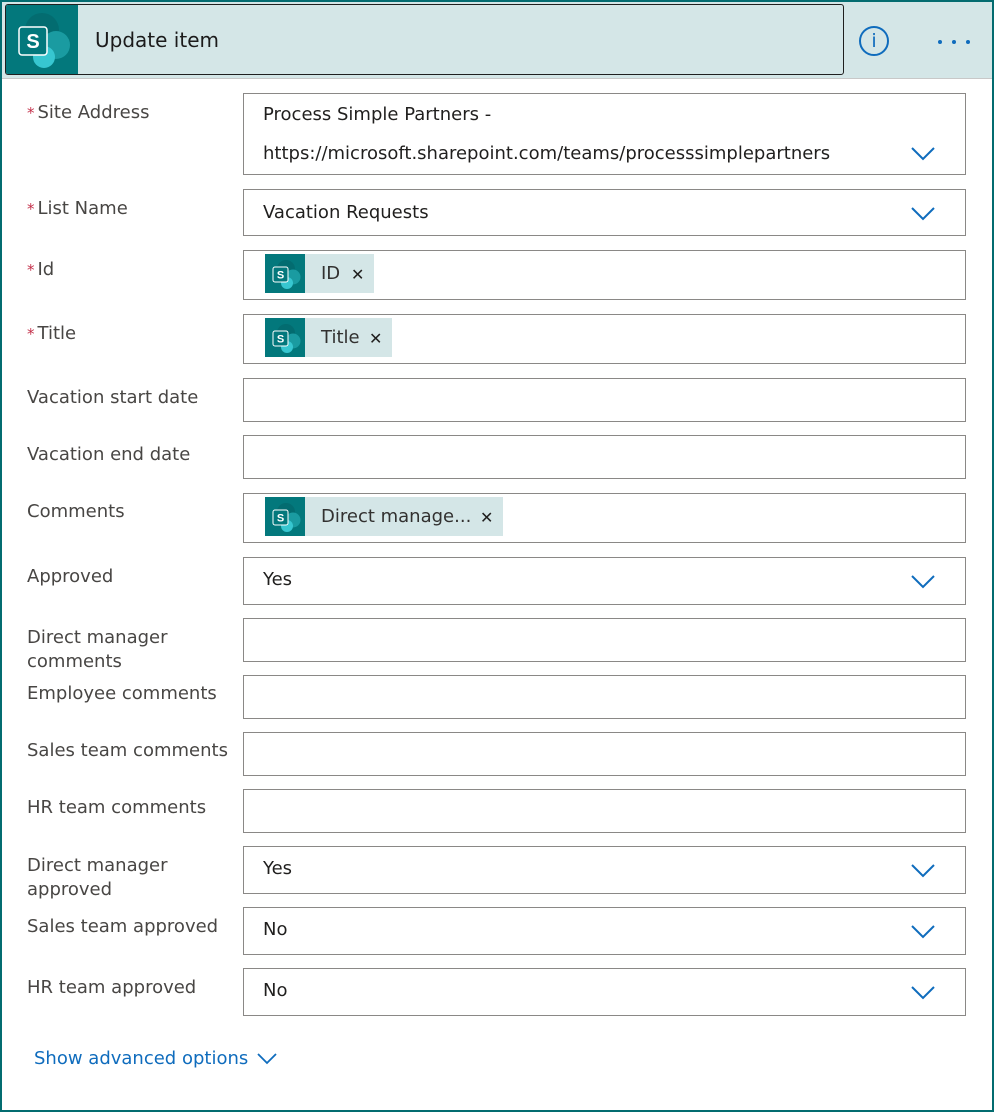 The height and width of the screenshot is (1112, 994). Describe the element at coordinates (41, 269) in the screenshot. I see `id-label: * Id` at that location.